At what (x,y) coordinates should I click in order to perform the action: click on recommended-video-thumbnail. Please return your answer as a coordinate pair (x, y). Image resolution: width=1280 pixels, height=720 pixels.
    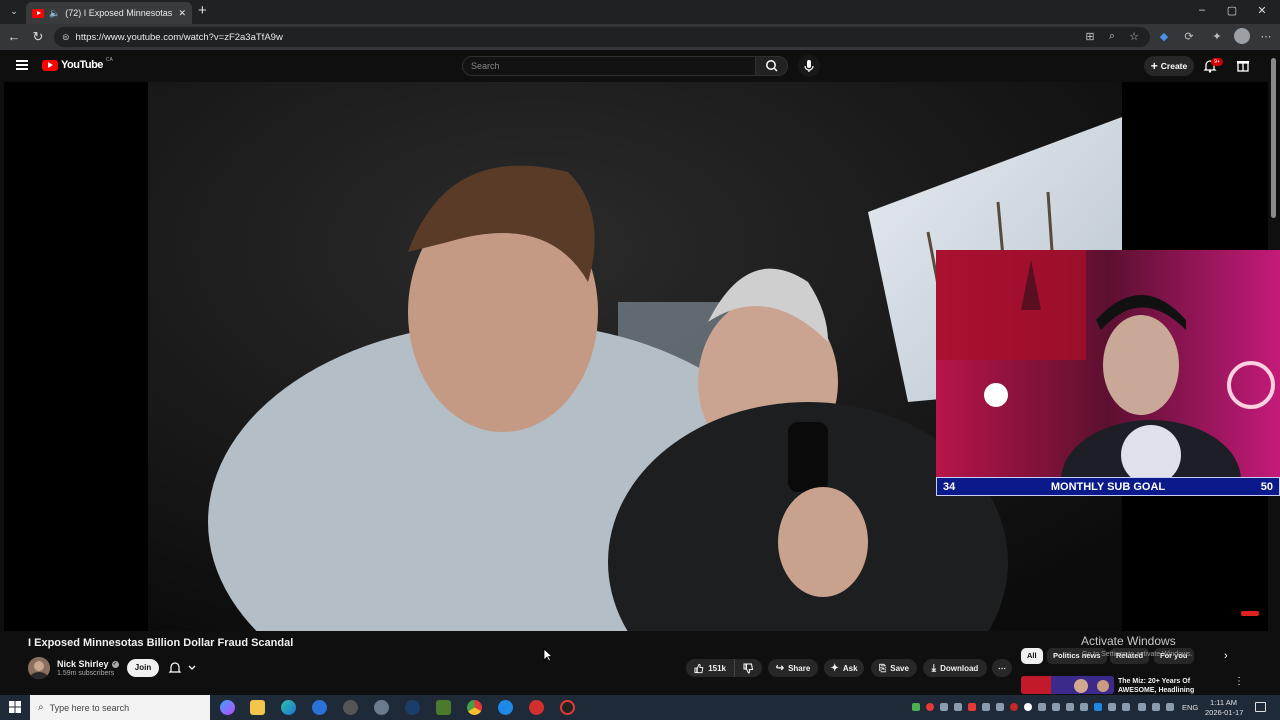
    Looking at the image, I should click on (1067, 685).